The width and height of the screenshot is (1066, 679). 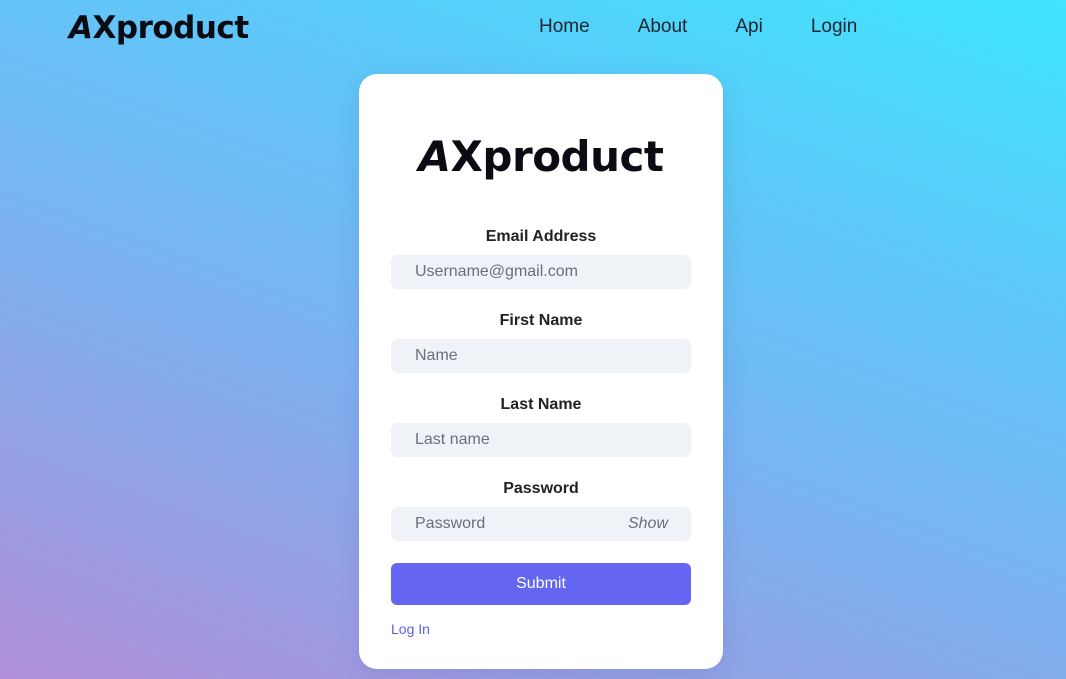 I want to click on email-input-wrap, so click(x=541, y=272).